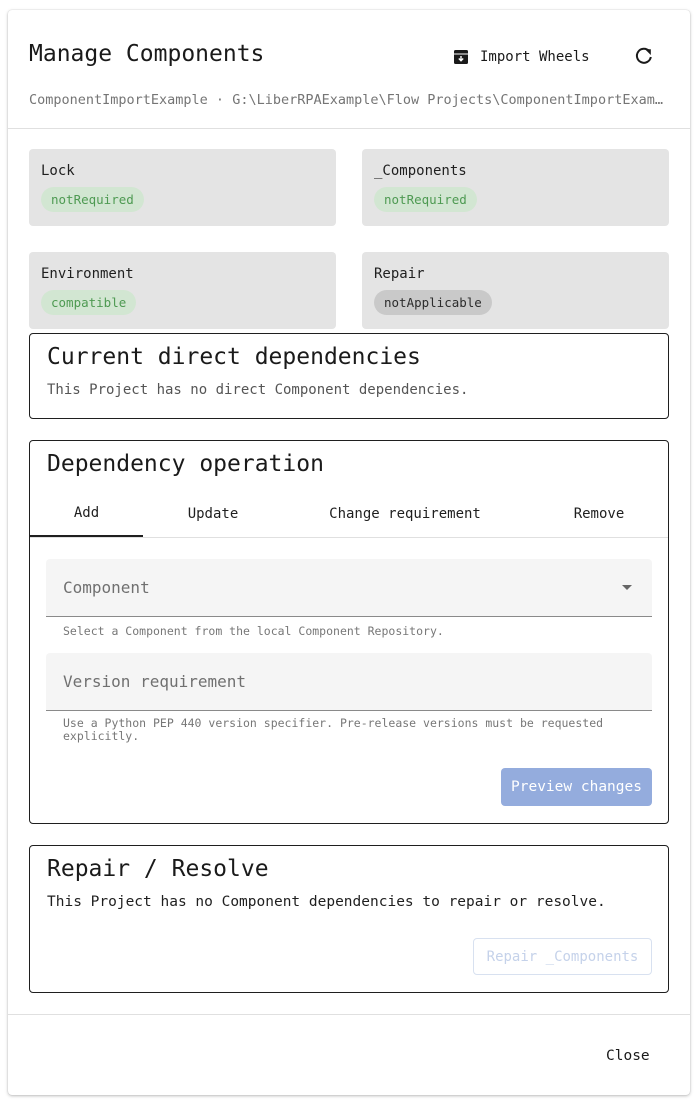 The height and width of the screenshot is (1109, 699). I want to click on lock-label: Lock, so click(58, 171).